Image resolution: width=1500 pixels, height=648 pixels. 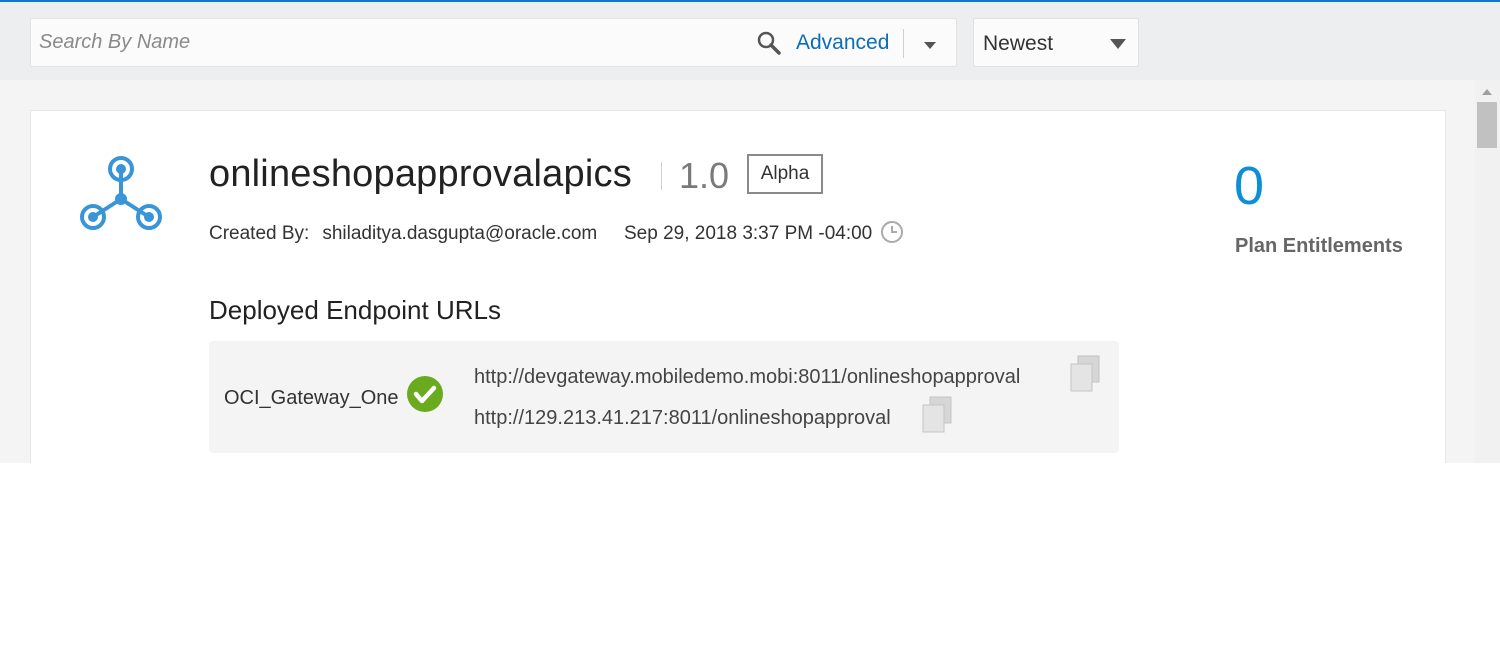 What do you see at coordinates (1487, 271) in the screenshot?
I see `vertical-scrollbar` at bounding box center [1487, 271].